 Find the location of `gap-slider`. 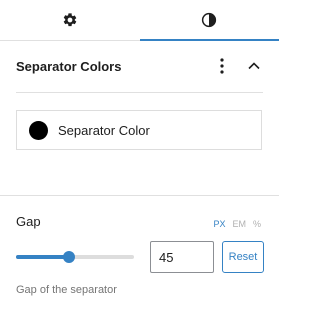

gap-slider is located at coordinates (75, 257).